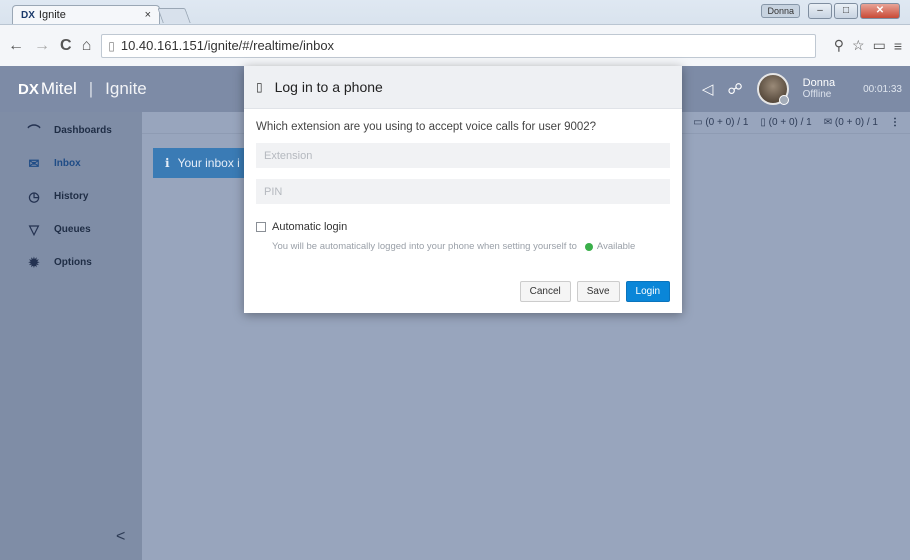 Image resolution: width=910 pixels, height=560 pixels. I want to click on forward-icon: →, so click(42, 46).